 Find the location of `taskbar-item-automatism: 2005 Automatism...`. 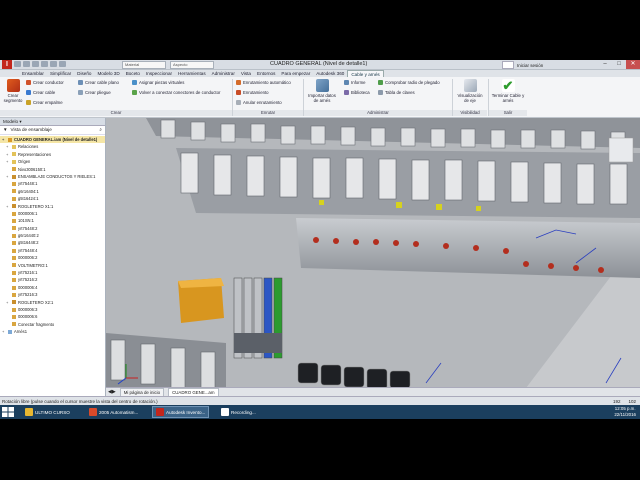

taskbar-item-automatism: 2005 Automatism... is located at coordinates (113, 412).